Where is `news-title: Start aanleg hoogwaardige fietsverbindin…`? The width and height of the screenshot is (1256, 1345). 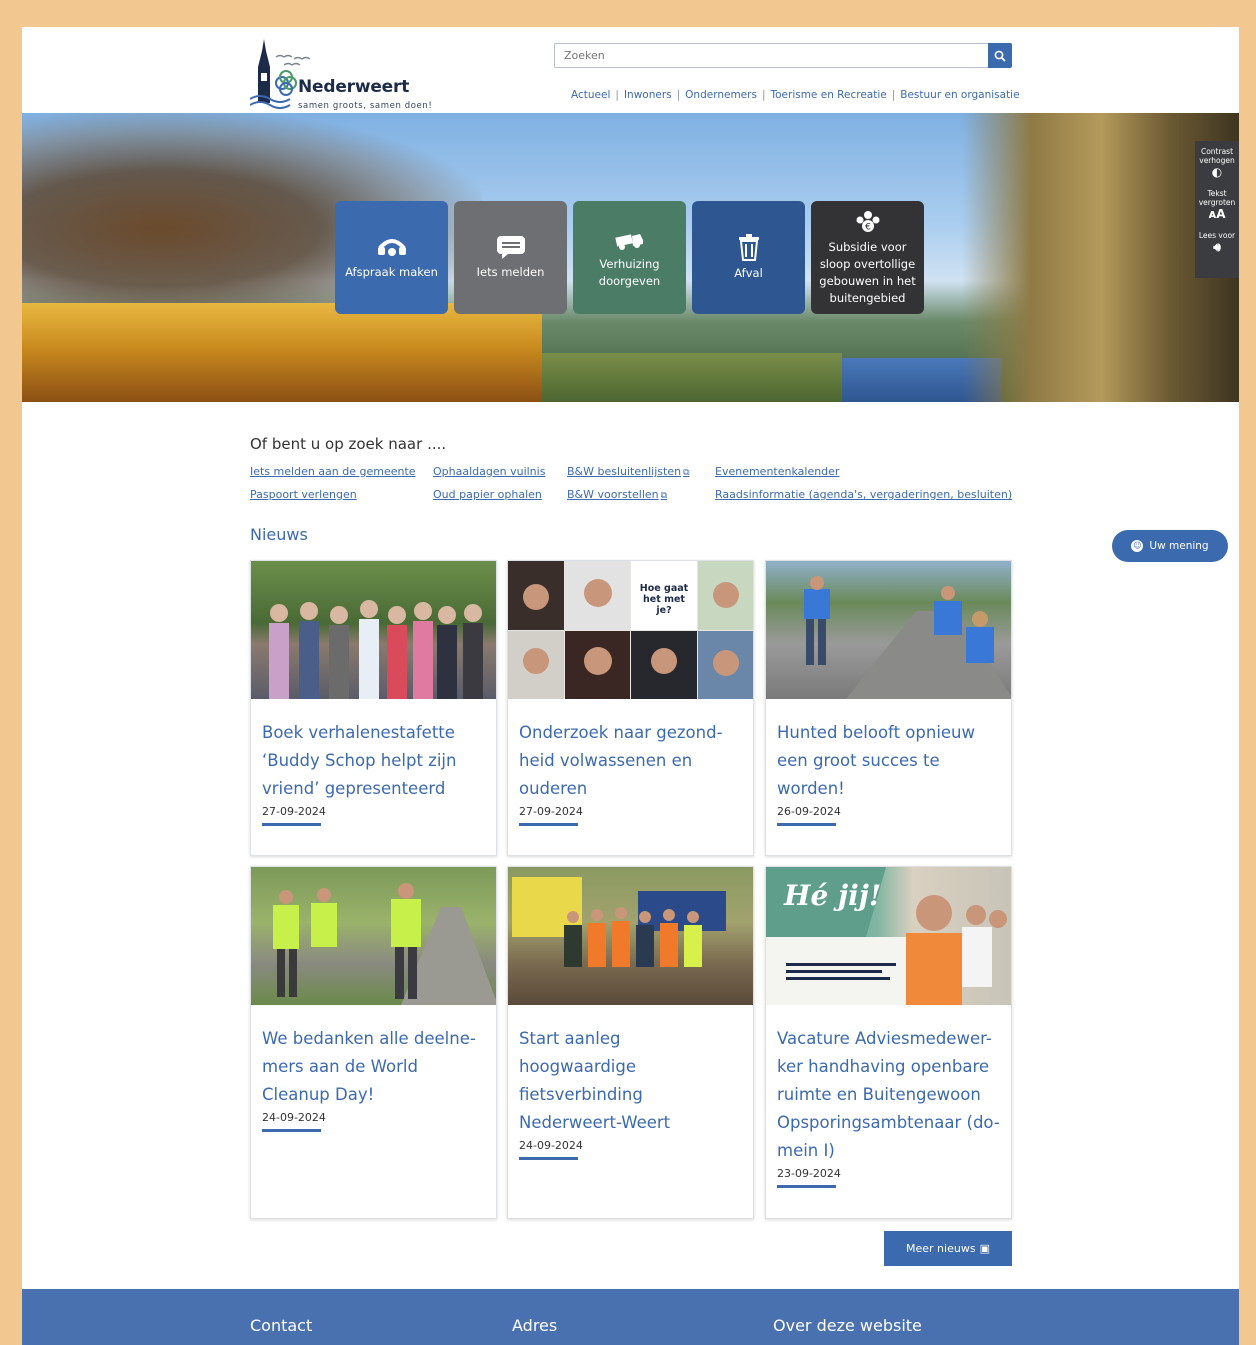
news-title: Start aanleg hoogwaardige fietsverbindin… is located at coordinates (595, 1080).